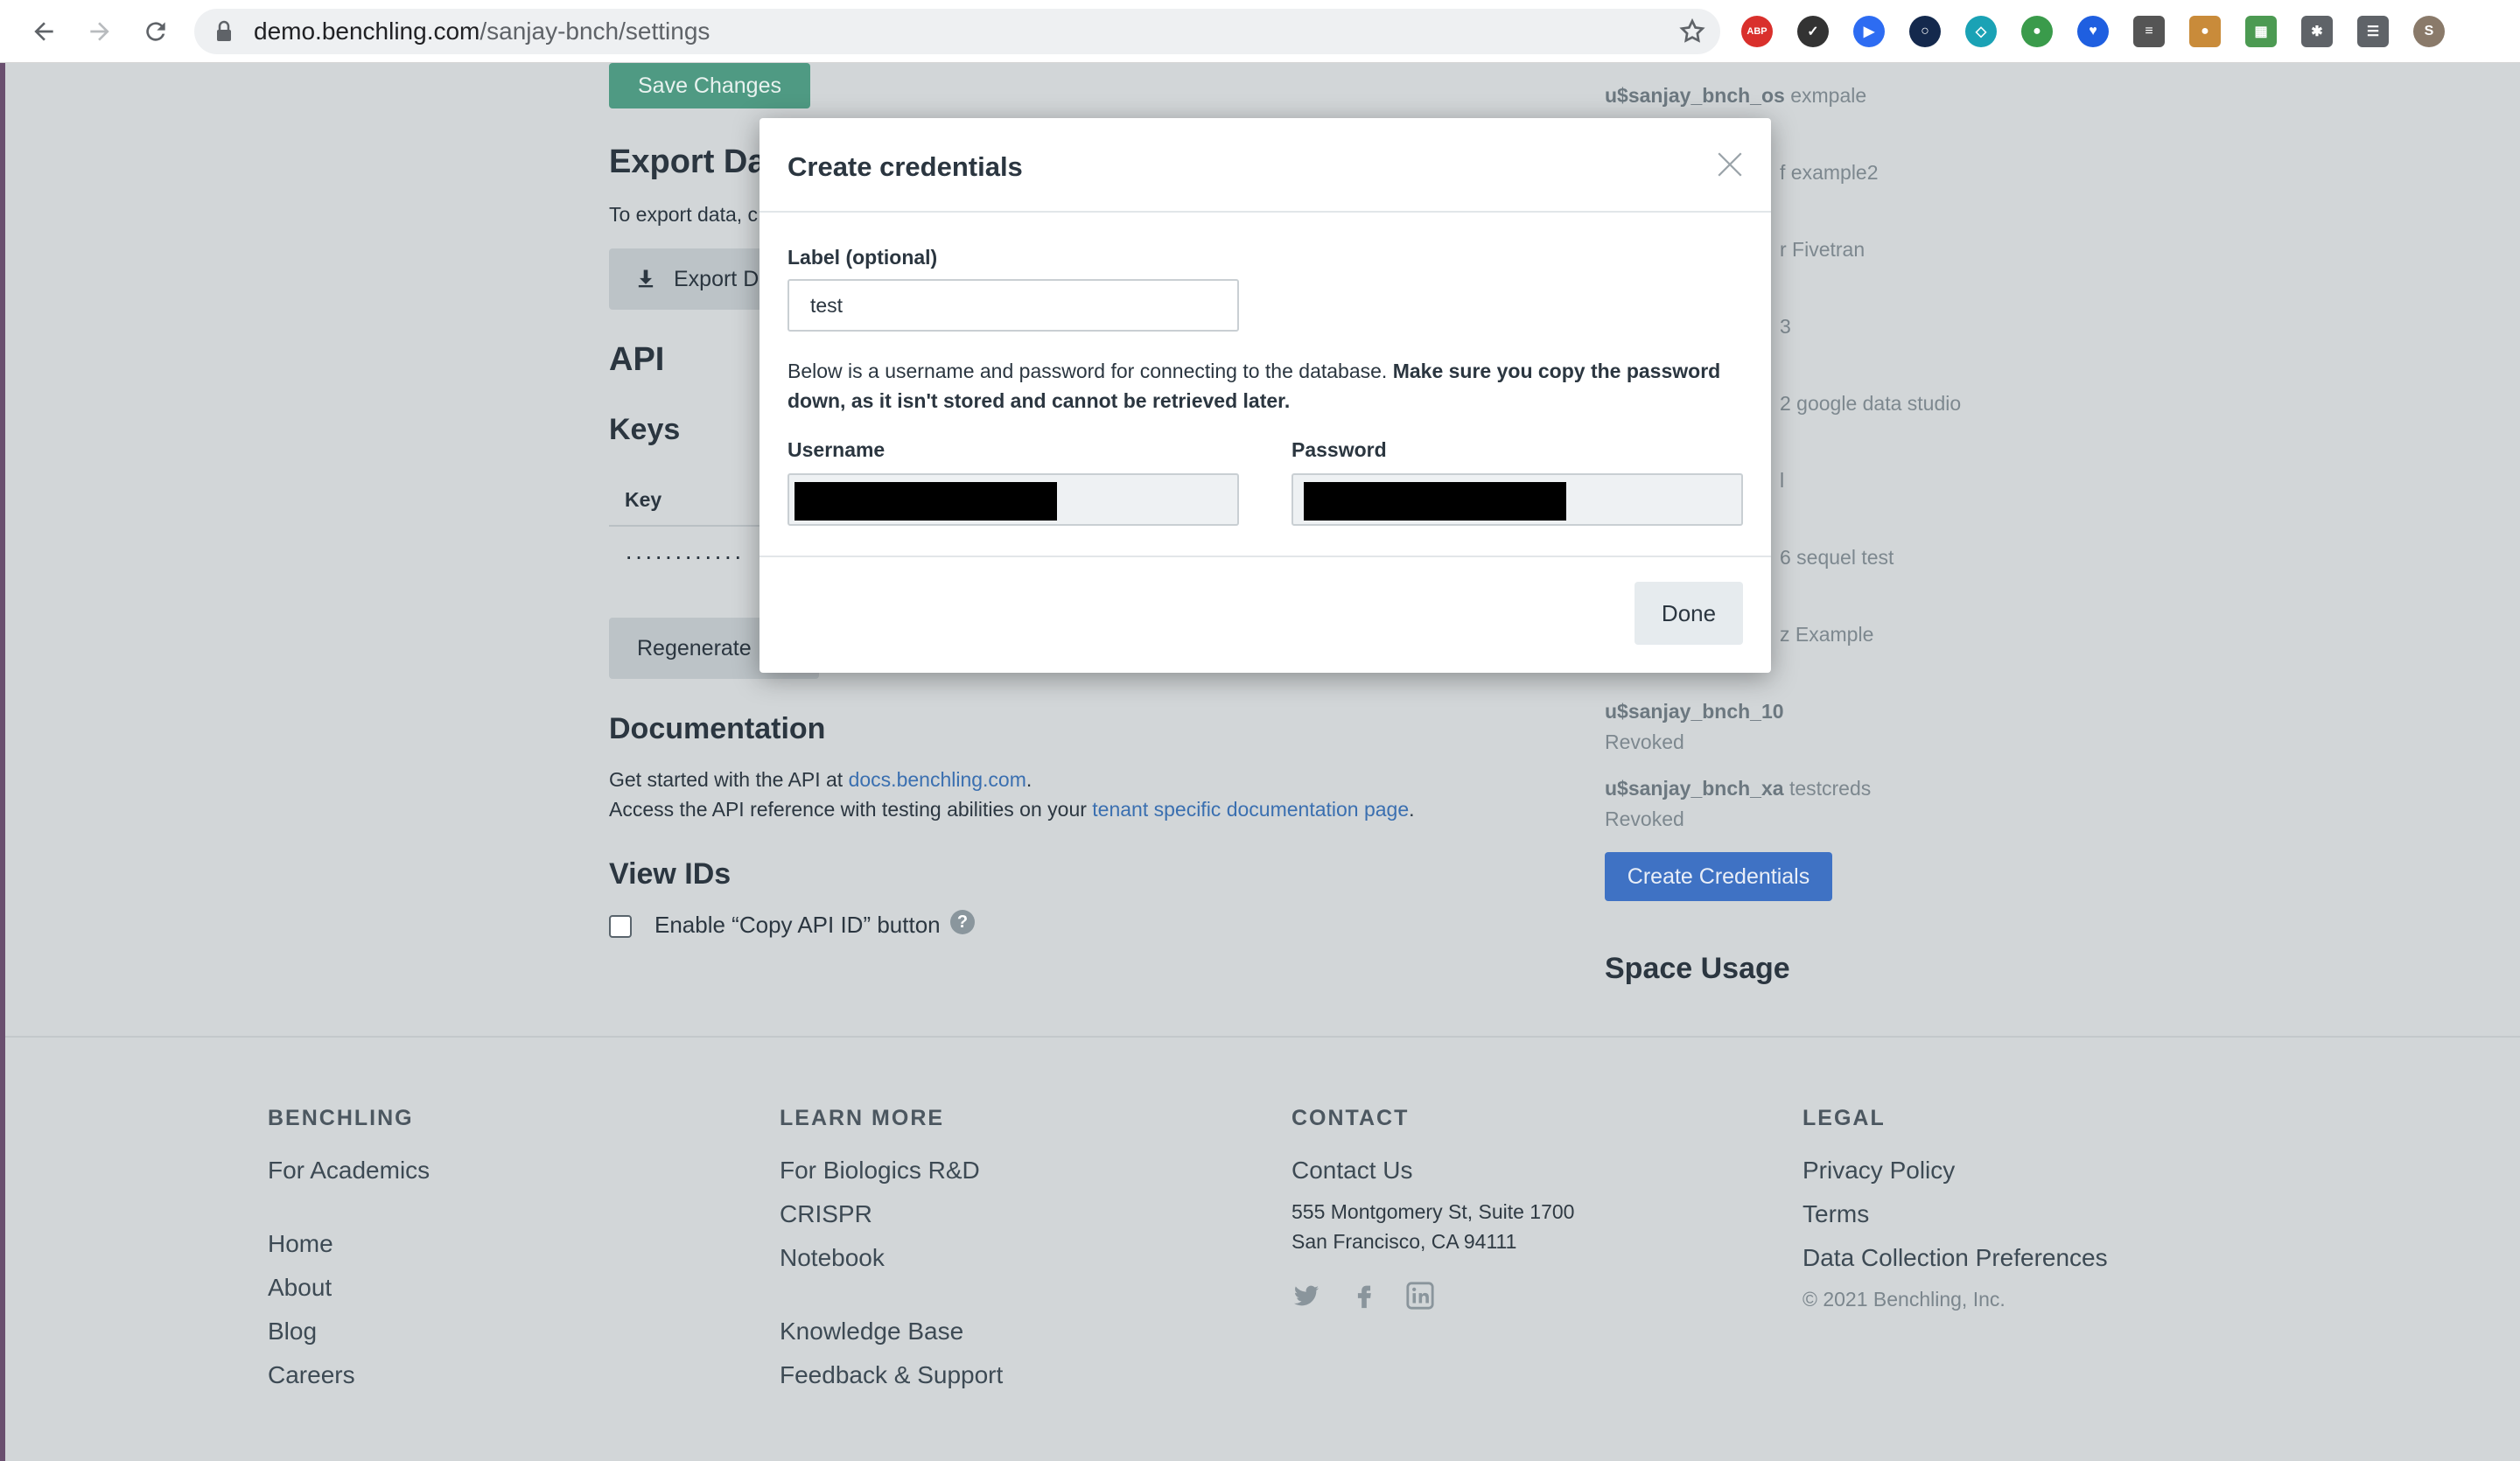 This screenshot has width=2520, height=1461. What do you see at coordinates (687, 161) in the screenshot?
I see `export-data-title: Export Da` at bounding box center [687, 161].